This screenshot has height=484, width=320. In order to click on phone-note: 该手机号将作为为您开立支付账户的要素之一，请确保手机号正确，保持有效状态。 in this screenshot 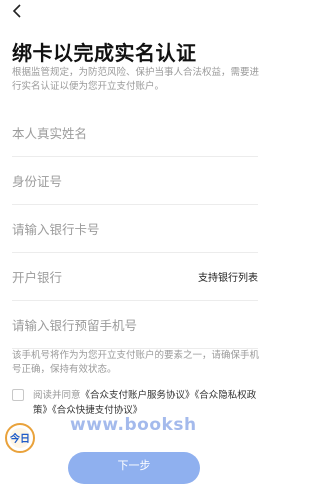, I will do `click(136, 362)`.